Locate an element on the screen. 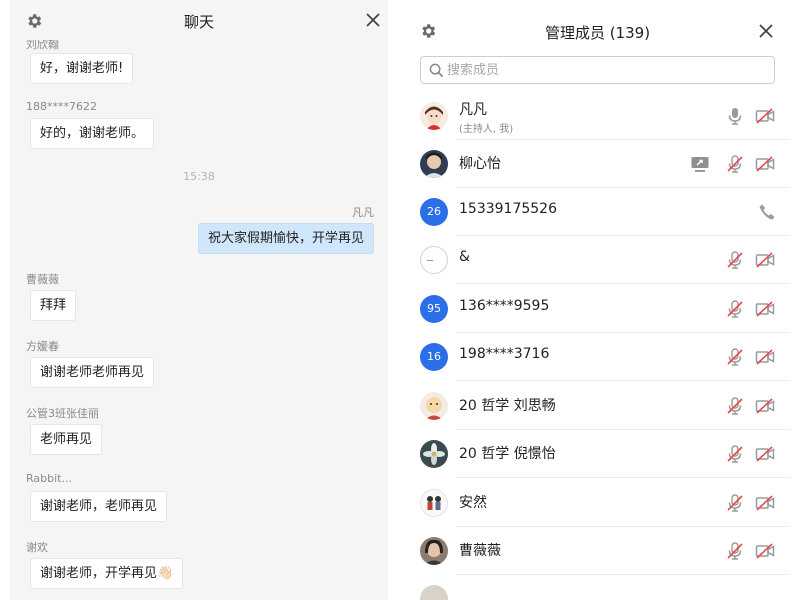 The width and height of the screenshot is (800, 600). members-header: 管理成员 (139) is located at coordinates (597, 25).